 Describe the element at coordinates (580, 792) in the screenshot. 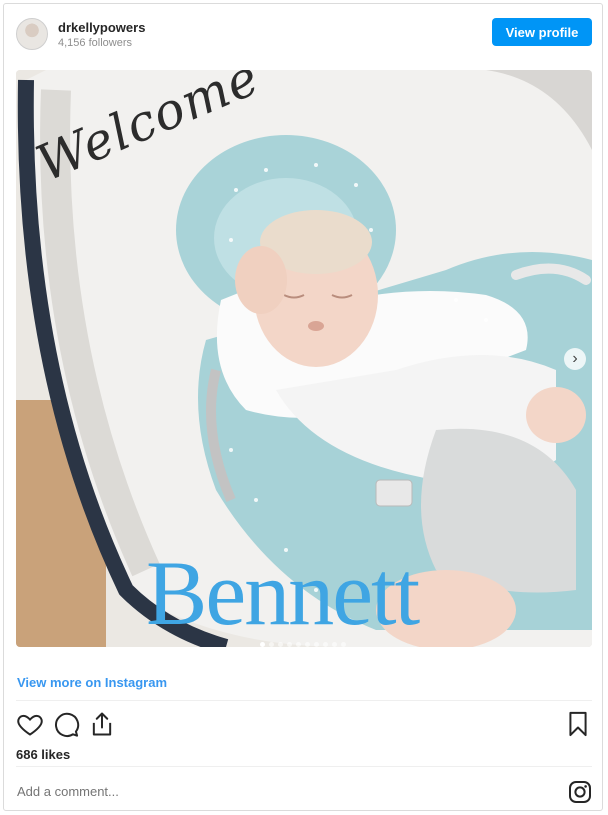

I see `instagram-icon` at that location.